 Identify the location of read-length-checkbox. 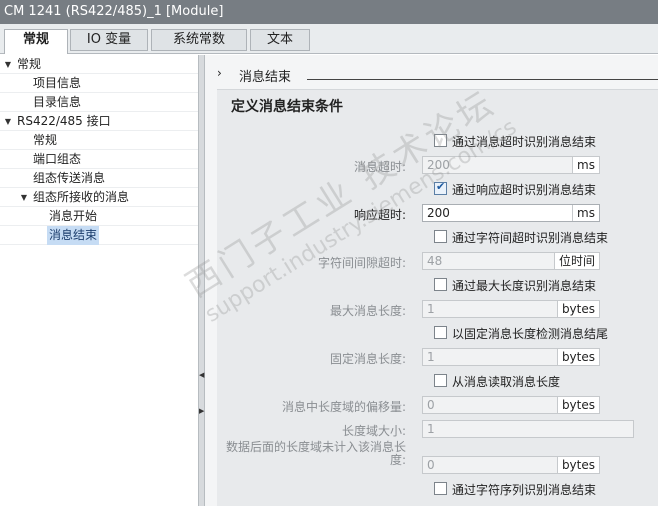
(440, 380).